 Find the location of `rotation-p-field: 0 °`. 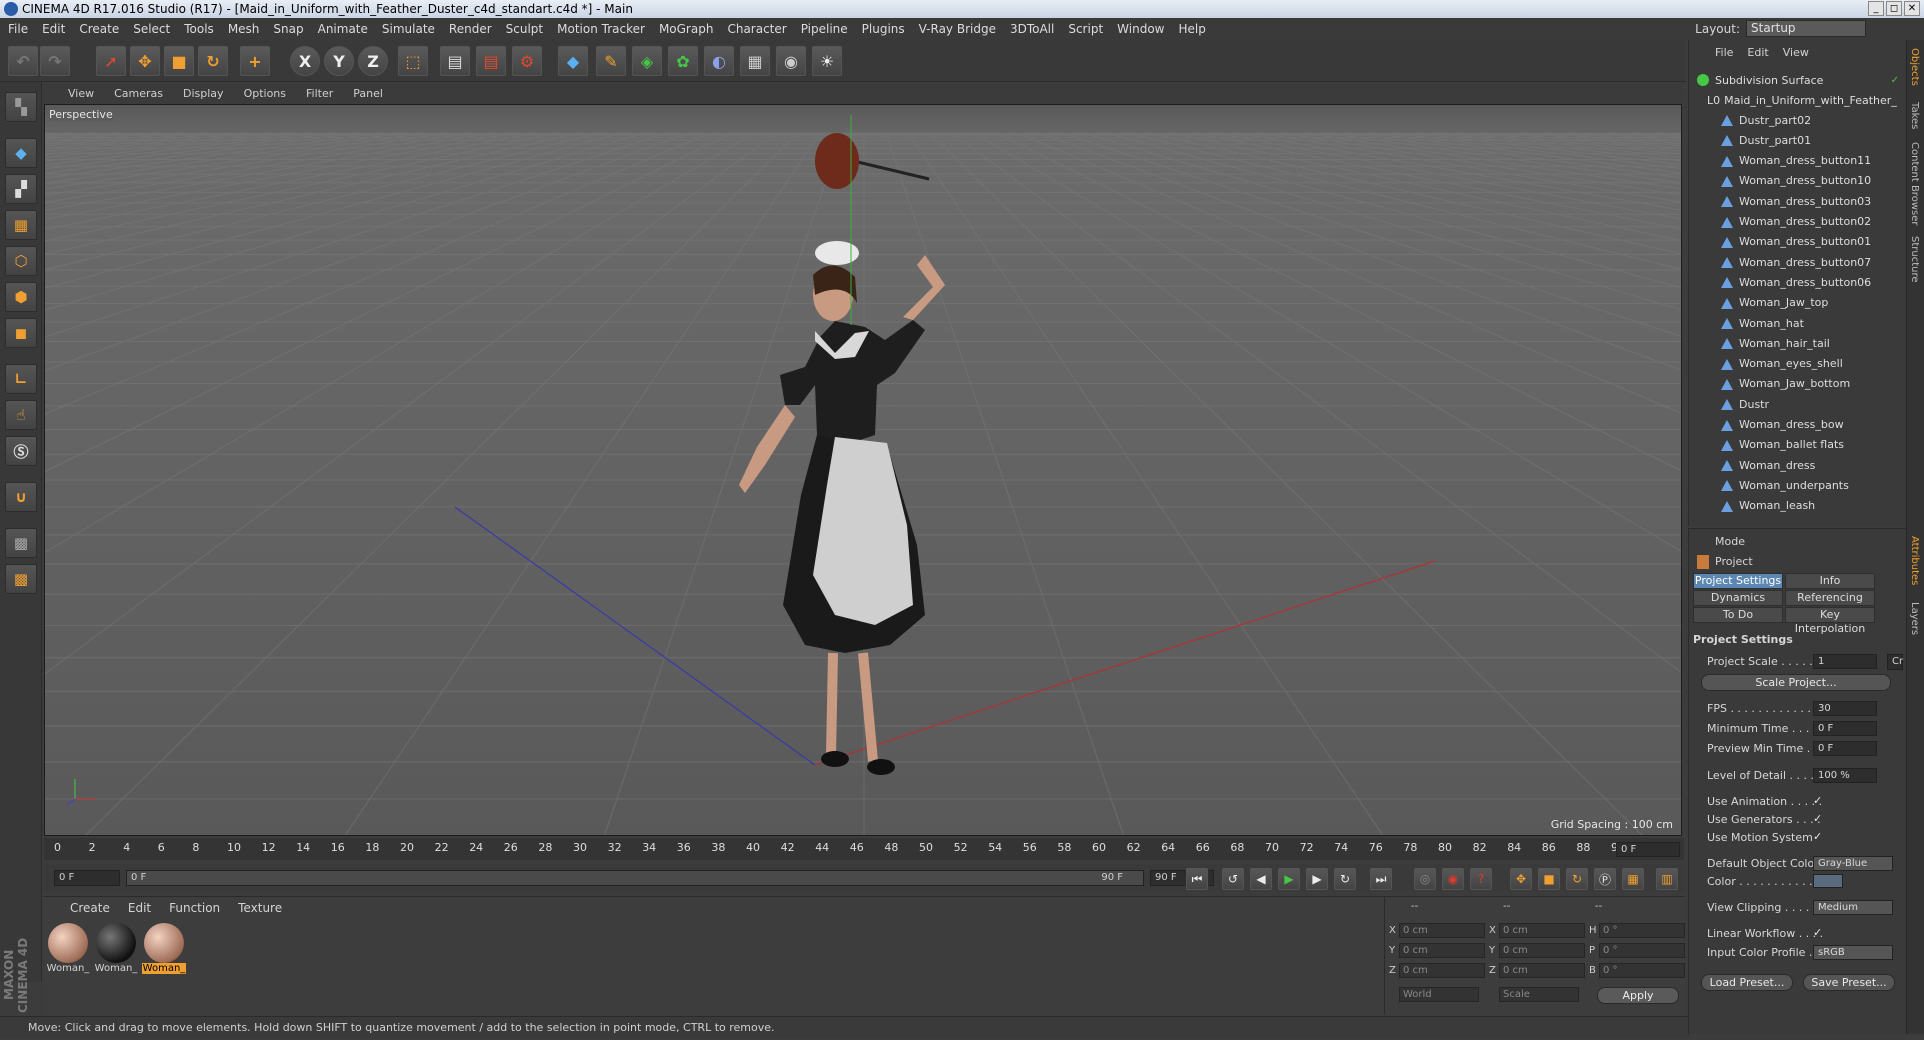

rotation-p-field: 0 ° is located at coordinates (1642, 950).